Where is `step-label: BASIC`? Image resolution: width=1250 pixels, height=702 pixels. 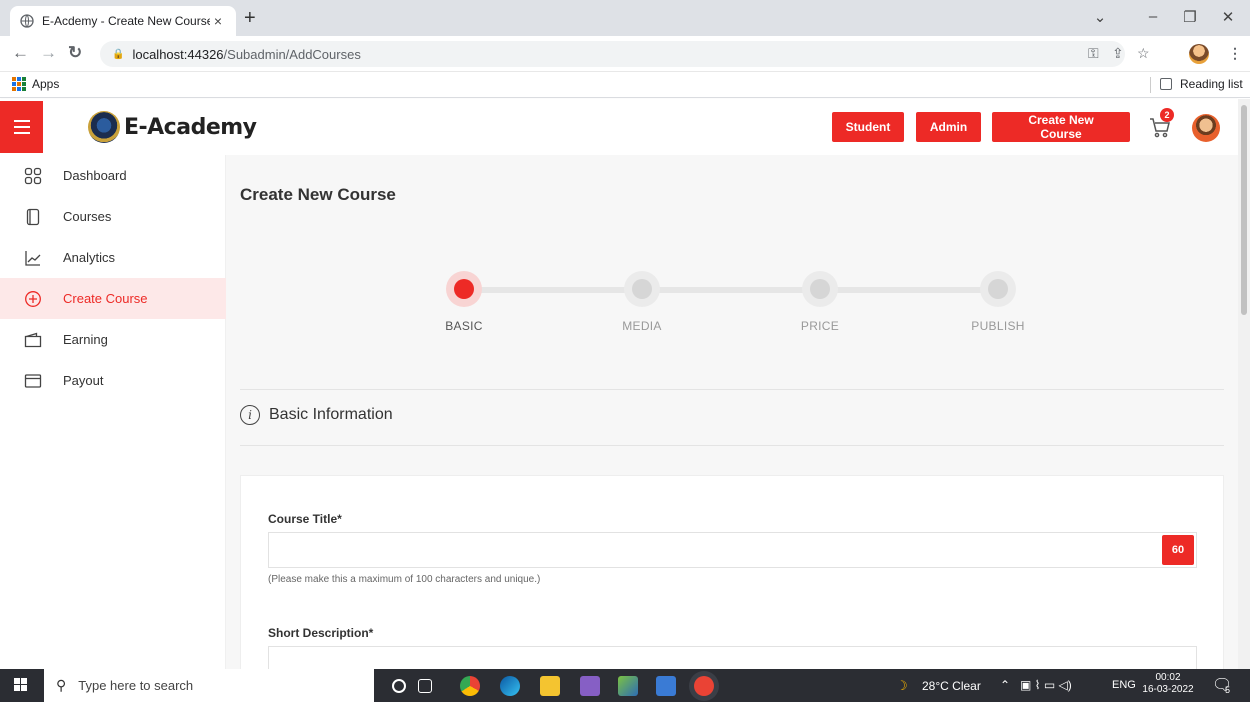 step-label: BASIC is located at coordinates (464, 326).